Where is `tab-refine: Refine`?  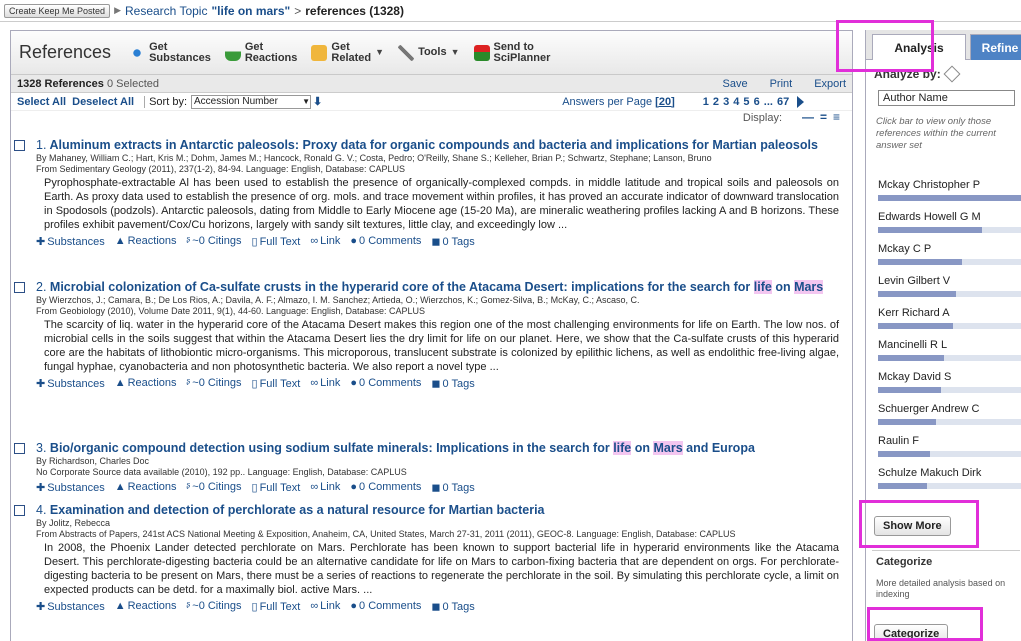
tab-refine: Refine is located at coordinates (995, 47).